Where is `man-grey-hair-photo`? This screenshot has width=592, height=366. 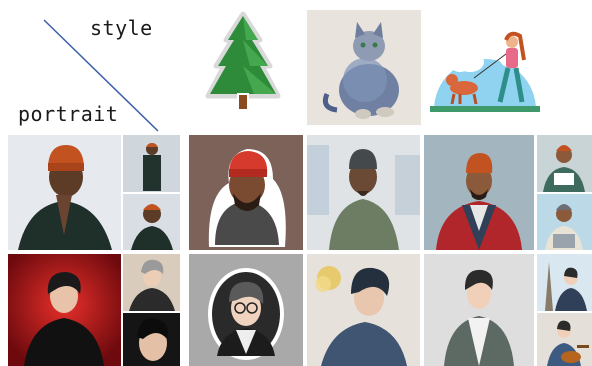
man-grey-hair-photo is located at coordinates (151, 282).